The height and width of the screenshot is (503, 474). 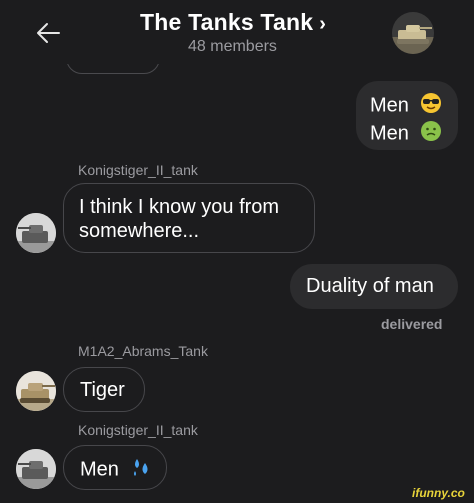 I want to click on arrow-left-icon, so click(x=48, y=33).